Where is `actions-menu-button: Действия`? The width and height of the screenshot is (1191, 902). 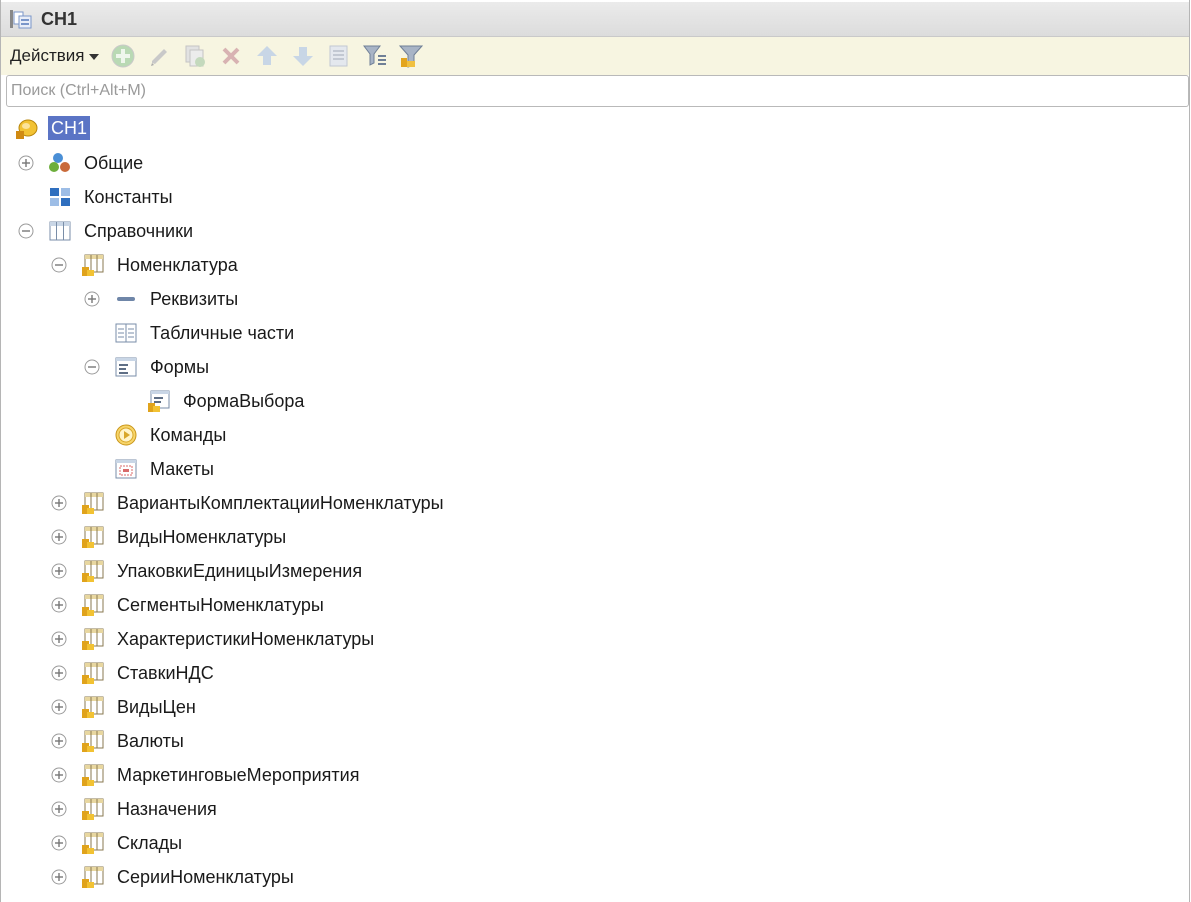
actions-menu-button: Действия is located at coordinates (55, 56).